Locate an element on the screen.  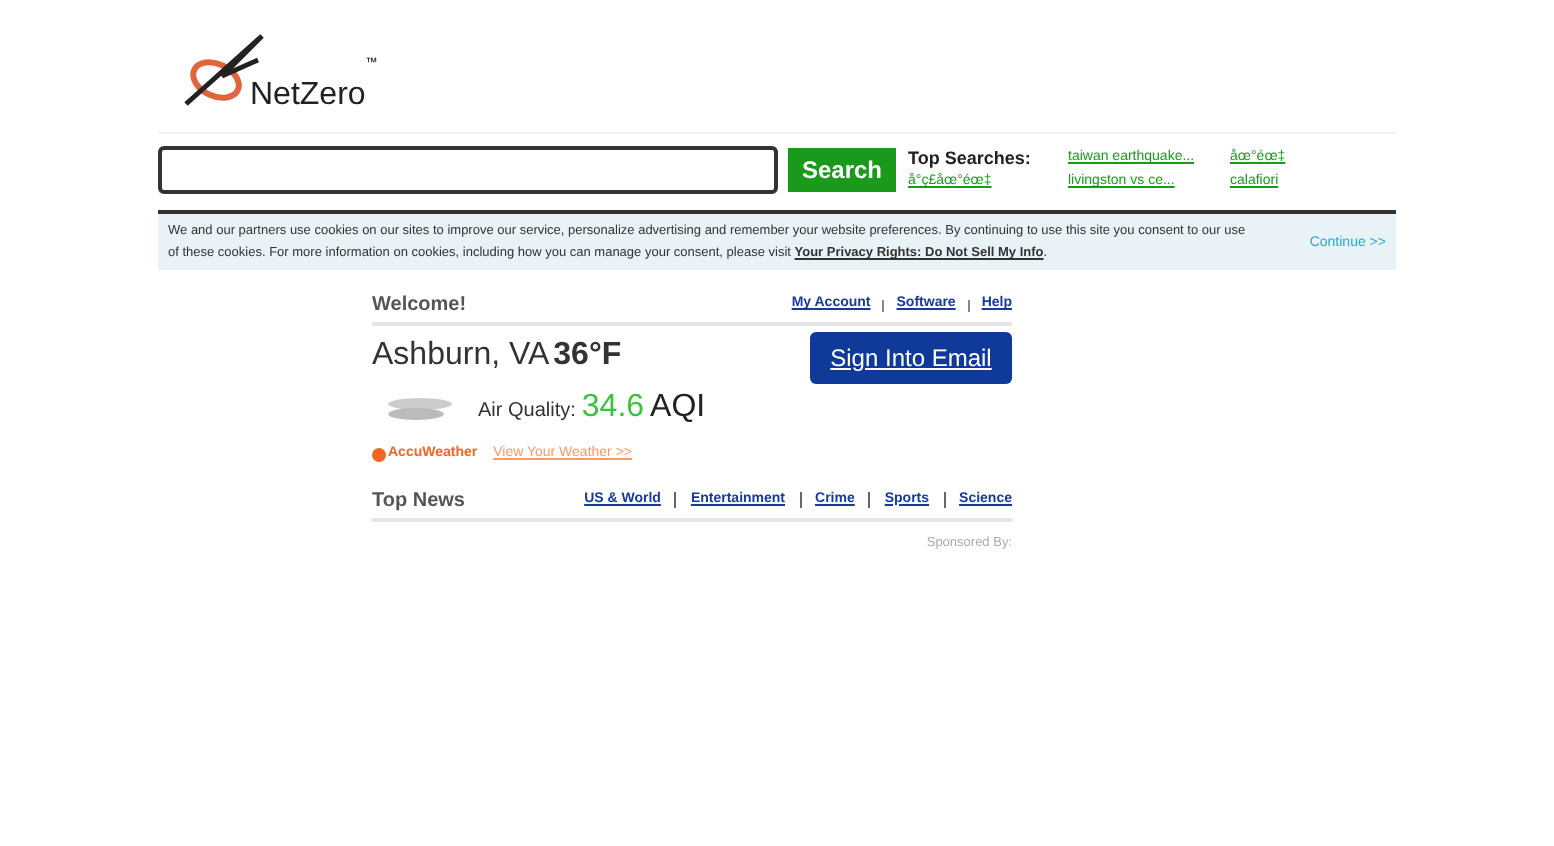
top-searches-title: Top Searches: is located at coordinates (970, 158).